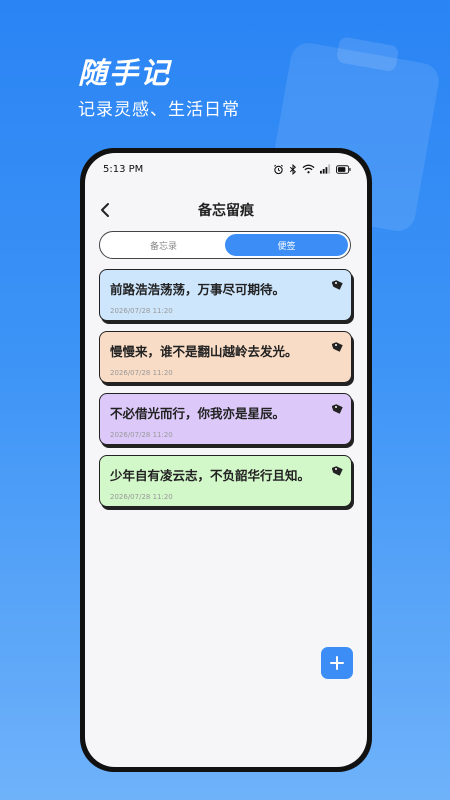  I want to click on note-text: 不必借光而行，你我亦是星辰。, so click(198, 413).